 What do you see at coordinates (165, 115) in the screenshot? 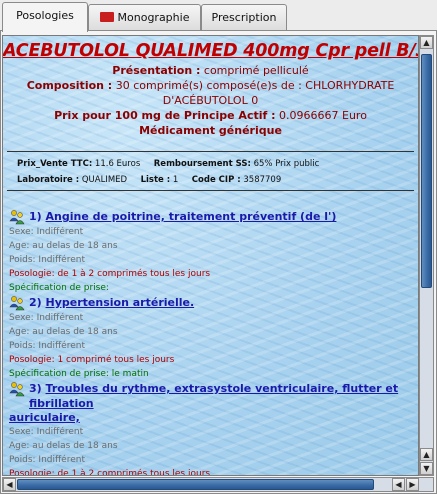
I see `prix-label: Prix pour 100 mg de Principe Actif :` at bounding box center [165, 115].